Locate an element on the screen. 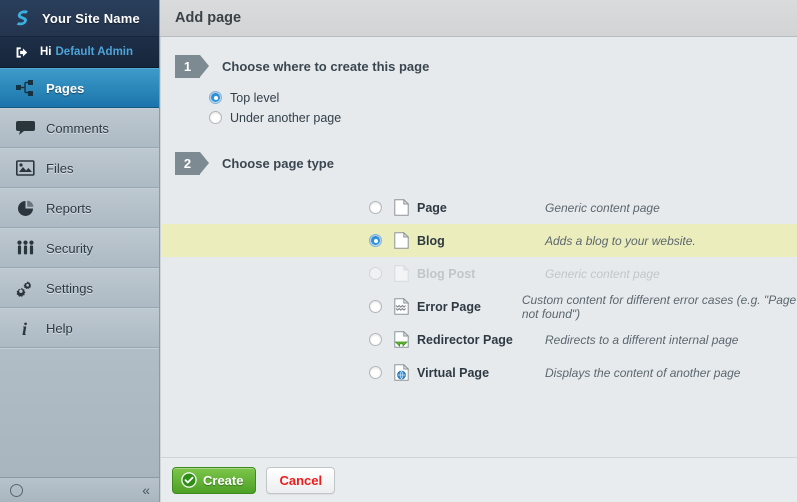 Image resolution: width=797 pixels, height=502 pixels. sidebar-item-help: i Help is located at coordinates (79, 328).